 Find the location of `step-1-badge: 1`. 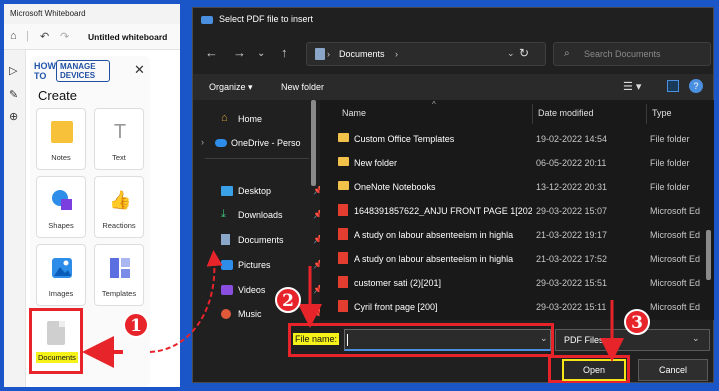

step-1-badge: 1 is located at coordinates (136, 325).